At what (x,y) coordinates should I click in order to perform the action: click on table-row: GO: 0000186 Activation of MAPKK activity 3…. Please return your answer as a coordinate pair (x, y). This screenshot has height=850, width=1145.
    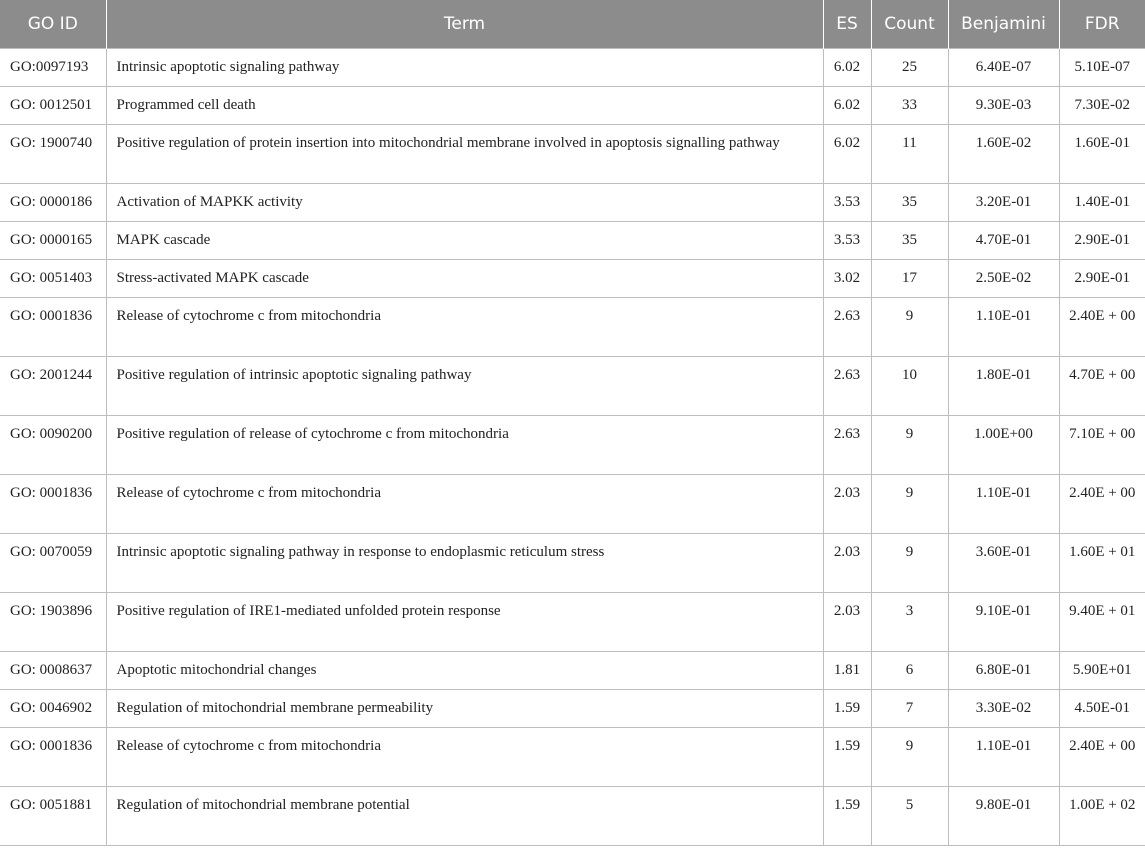
    Looking at the image, I should click on (572, 202).